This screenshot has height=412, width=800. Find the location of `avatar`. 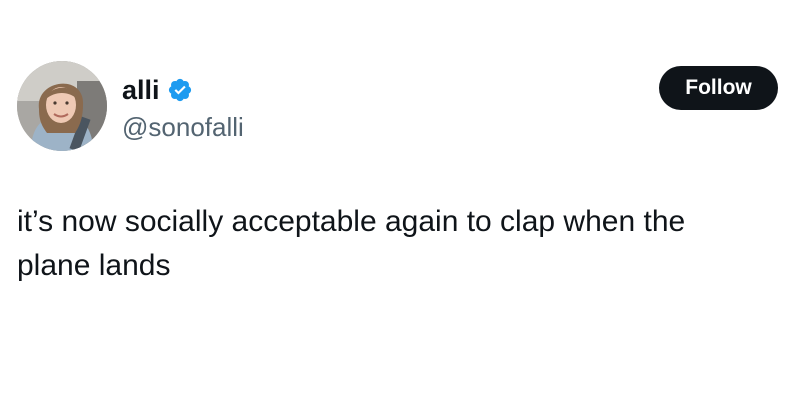

avatar is located at coordinates (62, 106).